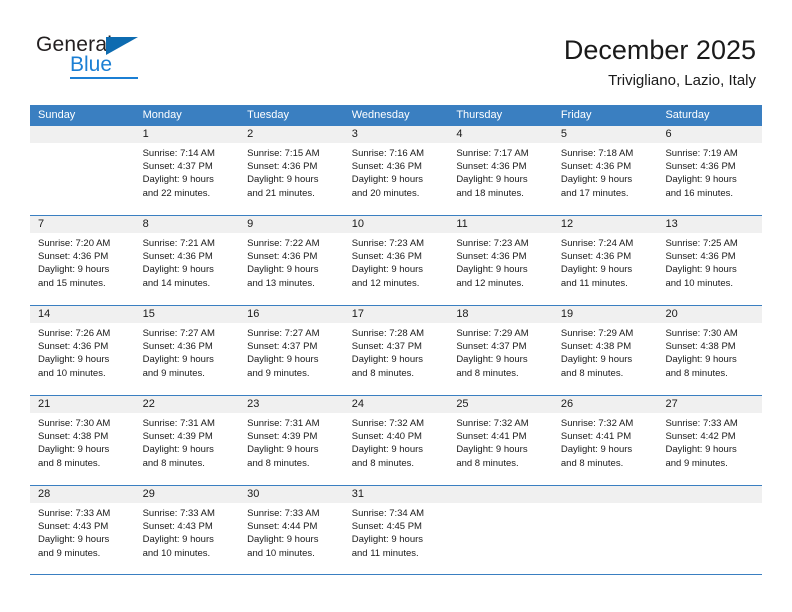 This screenshot has height=612, width=792. What do you see at coordinates (396, 134) in the screenshot?
I see `day-number: 3` at bounding box center [396, 134].